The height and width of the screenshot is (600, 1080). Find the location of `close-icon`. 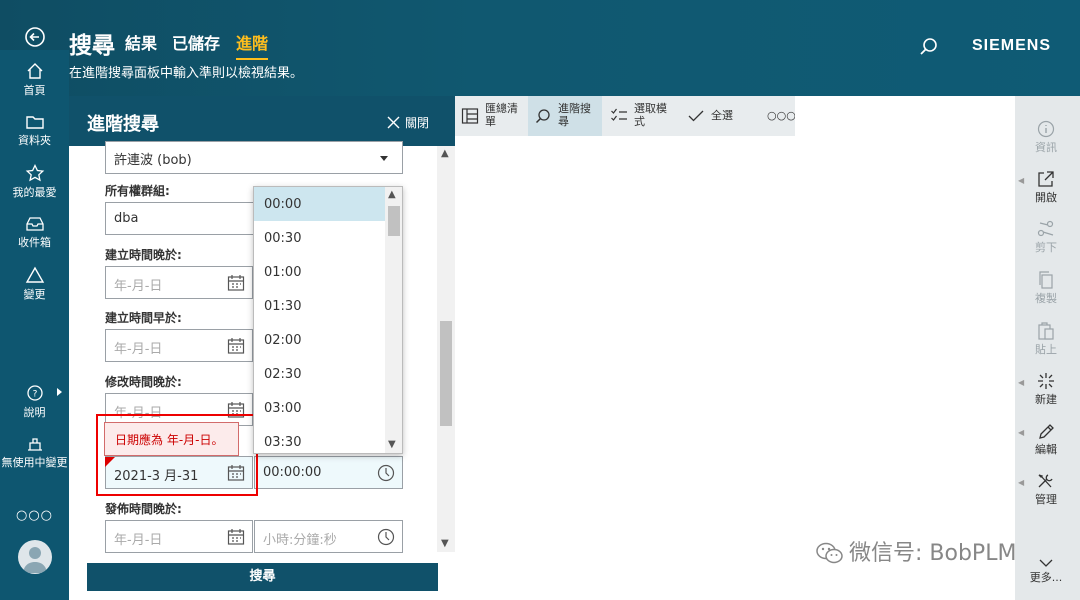

close-icon is located at coordinates (393, 122).